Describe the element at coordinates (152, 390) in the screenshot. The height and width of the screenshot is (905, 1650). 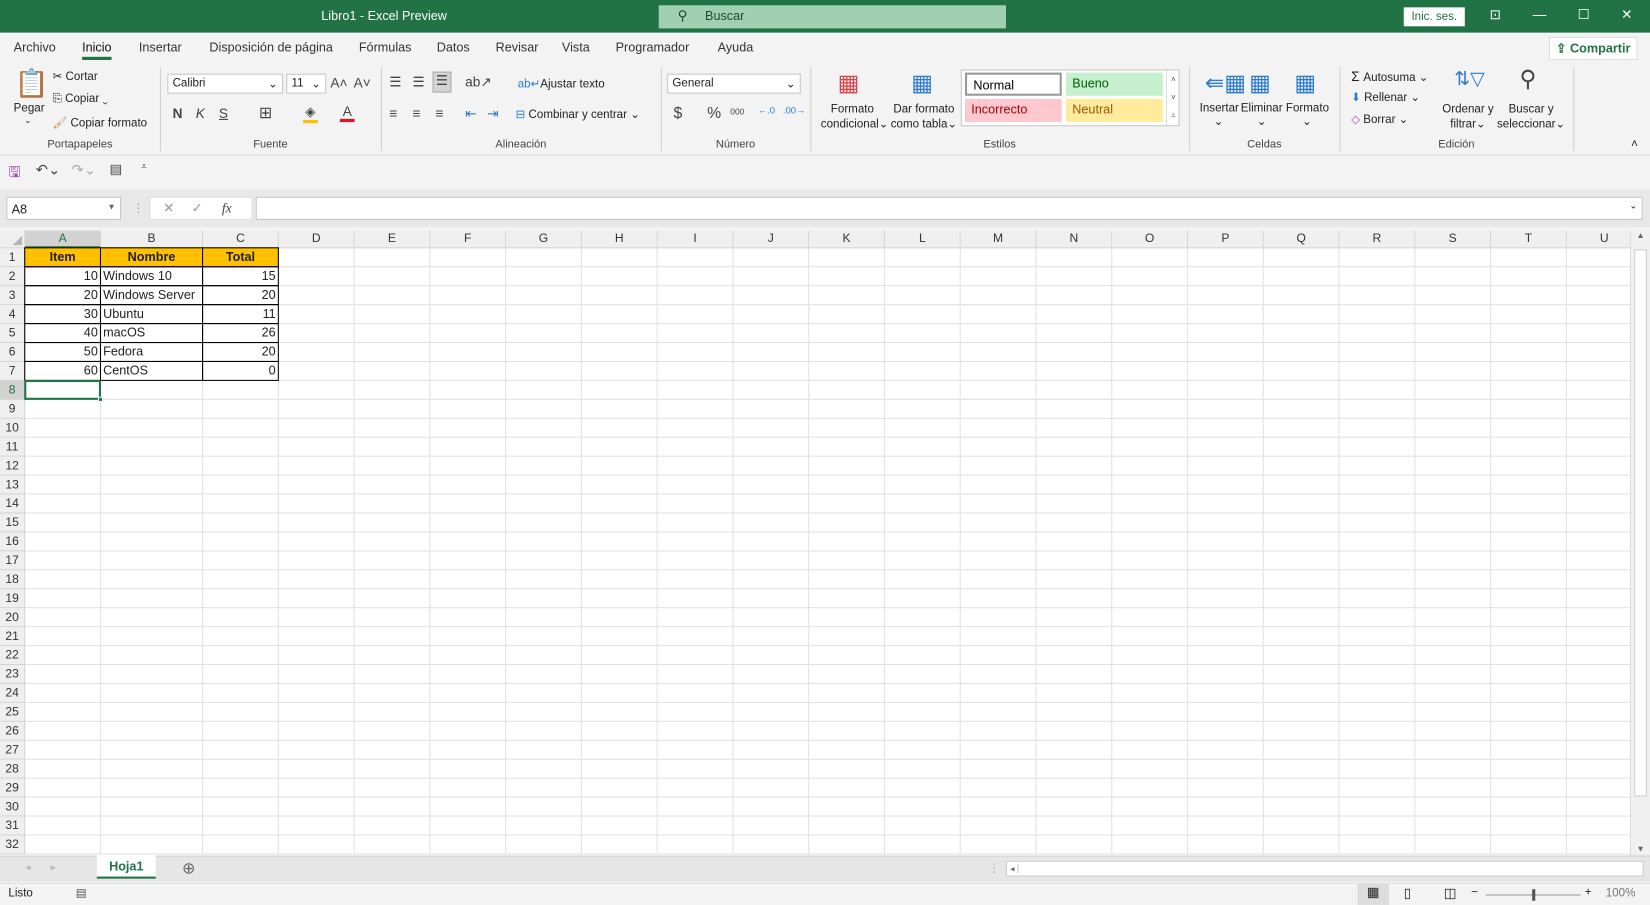
I see `cell-B8` at that location.